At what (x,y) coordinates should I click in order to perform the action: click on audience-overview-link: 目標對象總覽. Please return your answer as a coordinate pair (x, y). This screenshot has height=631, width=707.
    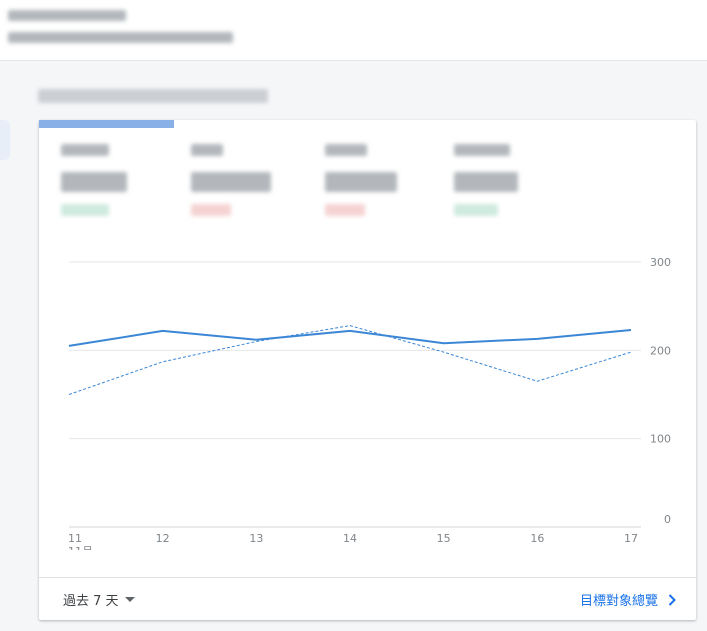
    Looking at the image, I should click on (628, 599).